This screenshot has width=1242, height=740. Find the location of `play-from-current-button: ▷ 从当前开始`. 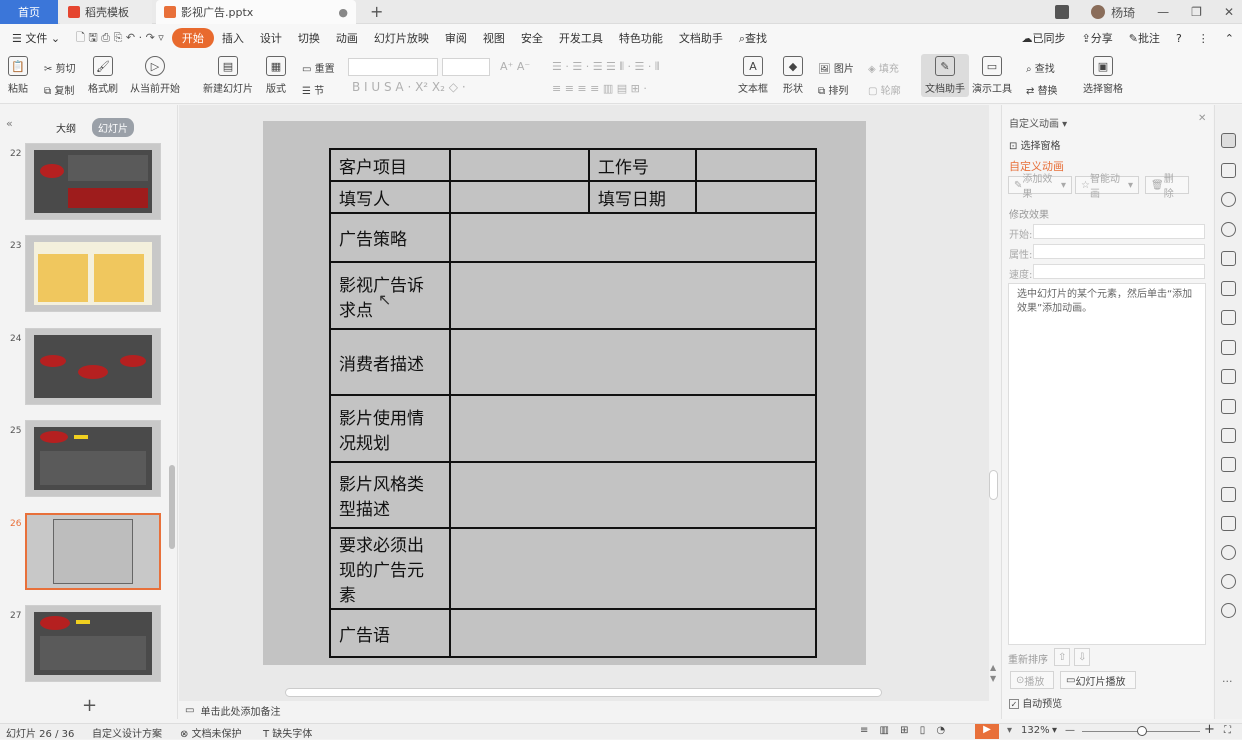

play-from-current-button: ▷ 从当前开始 is located at coordinates (155, 75).